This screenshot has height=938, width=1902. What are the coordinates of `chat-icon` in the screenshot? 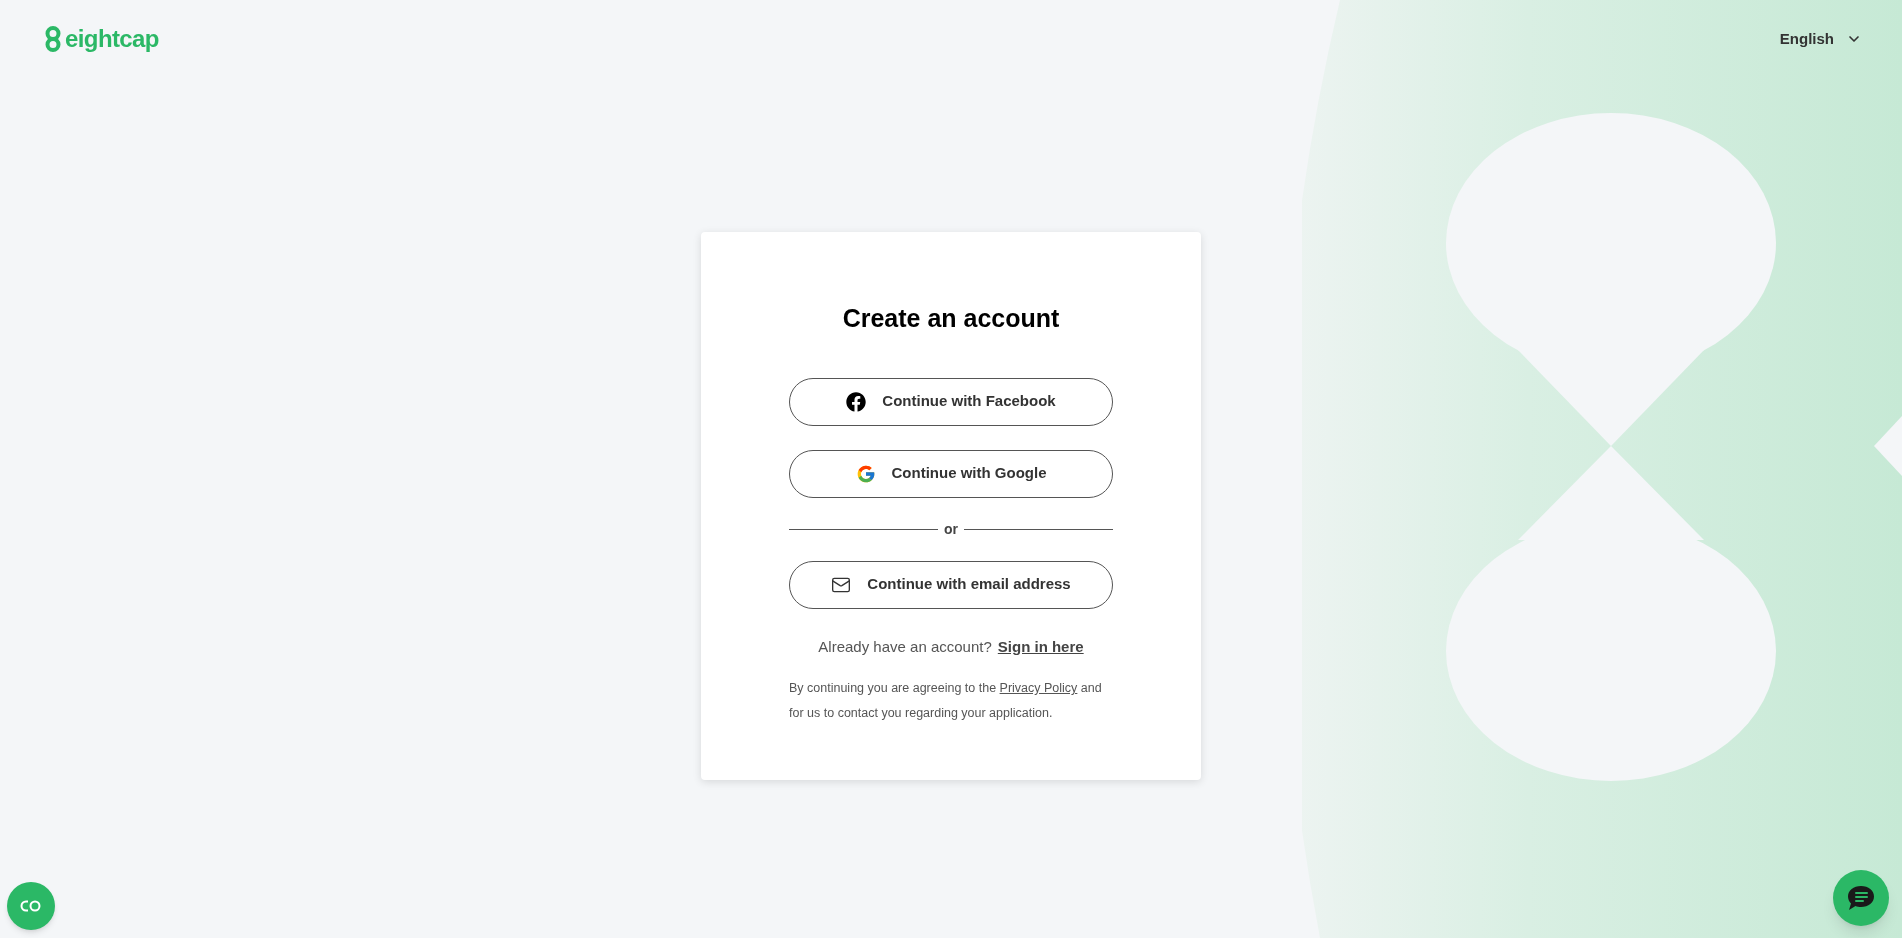 It's located at (1861, 898).